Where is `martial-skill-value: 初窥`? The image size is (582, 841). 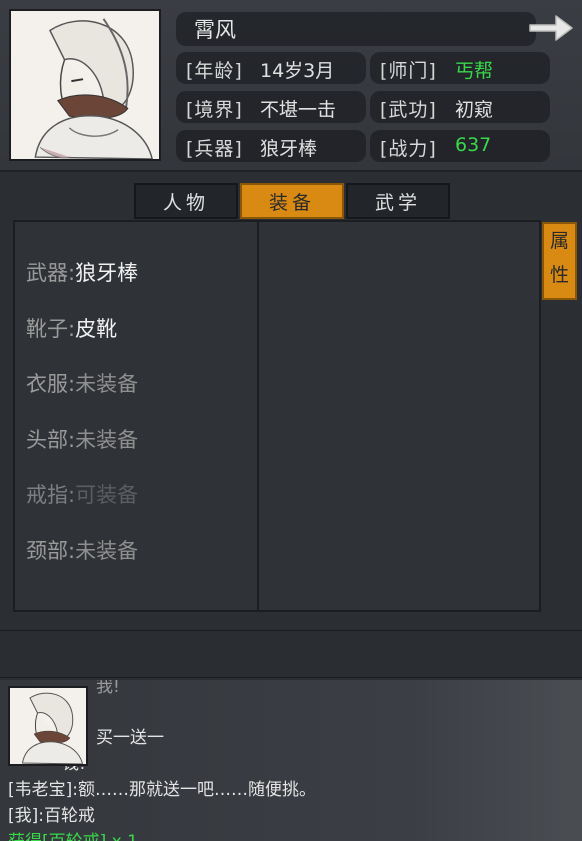
martial-skill-value: 初窥 is located at coordinates (474, 110).